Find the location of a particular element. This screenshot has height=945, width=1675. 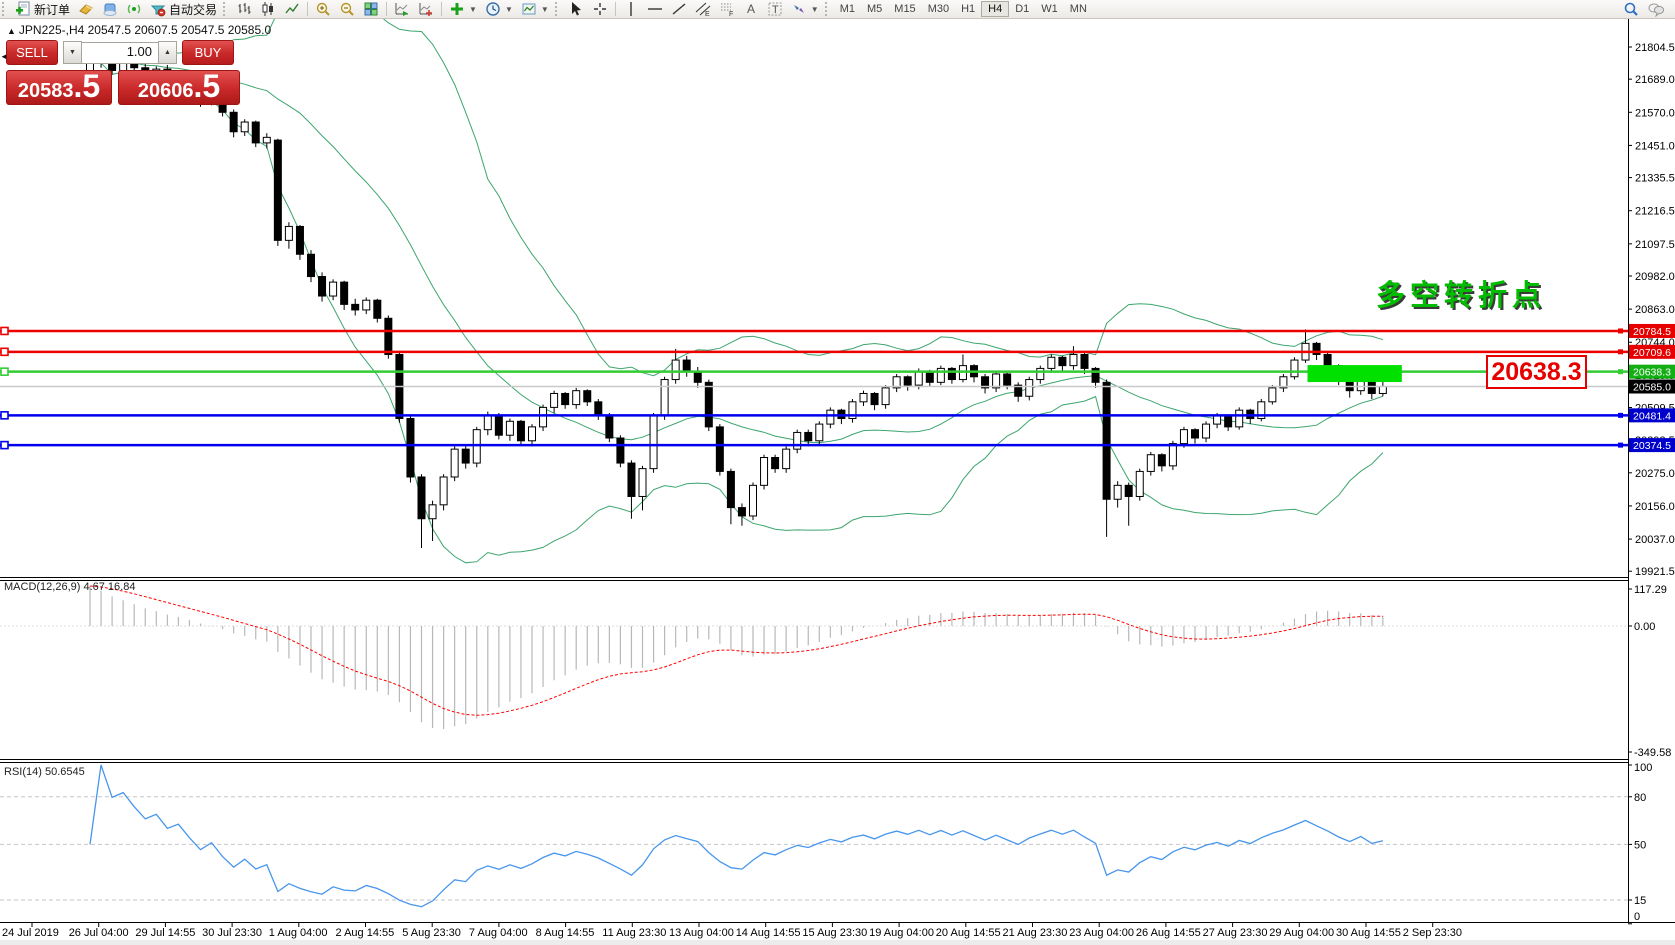

volume-decrease-button: ▼ is located at coordinates (72, 52).